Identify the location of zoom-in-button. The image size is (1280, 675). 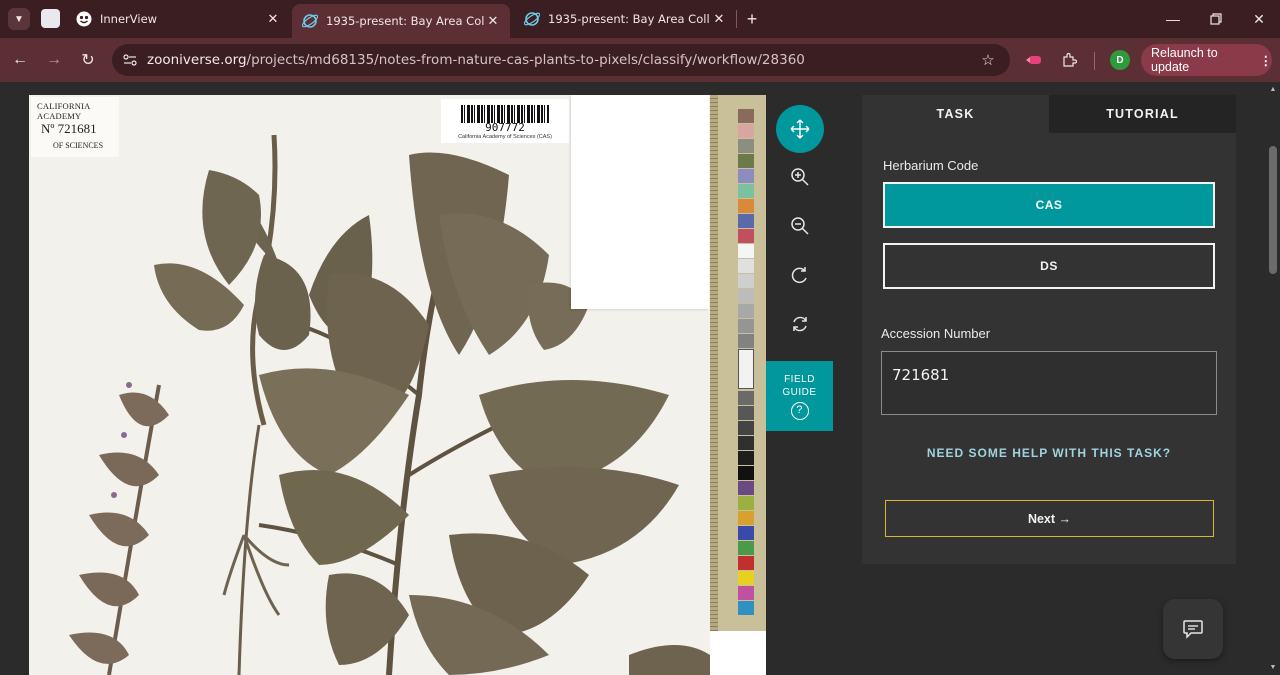
(800, 177).